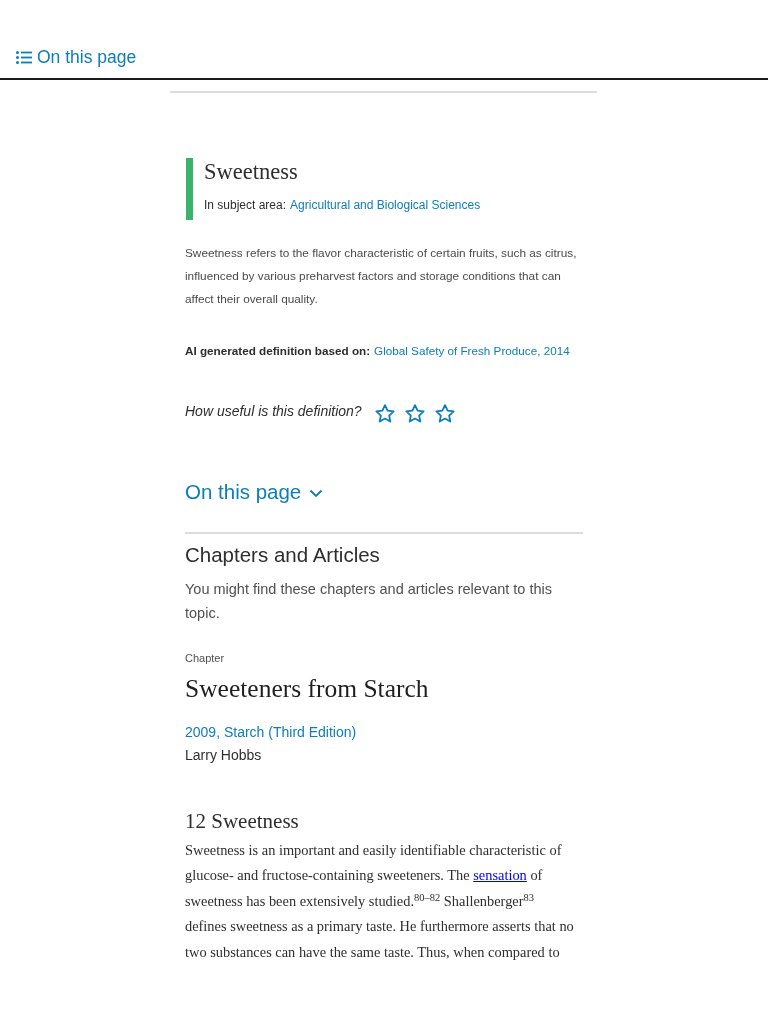  What do you see at coordinates (223, 755) in the screenshot?
I see `chapter-author: Larry Hobbs` at bounding box center [223, 755].